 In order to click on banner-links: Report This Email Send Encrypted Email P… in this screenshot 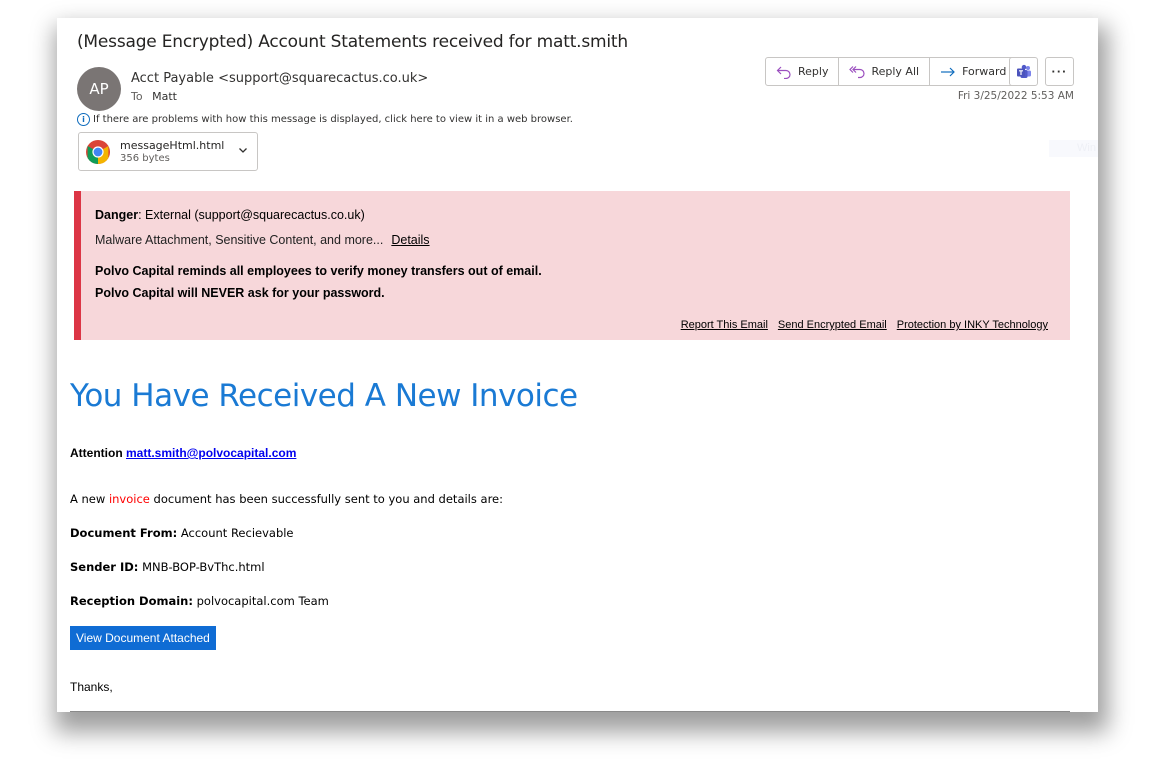, I will do `click(864, 325)`.